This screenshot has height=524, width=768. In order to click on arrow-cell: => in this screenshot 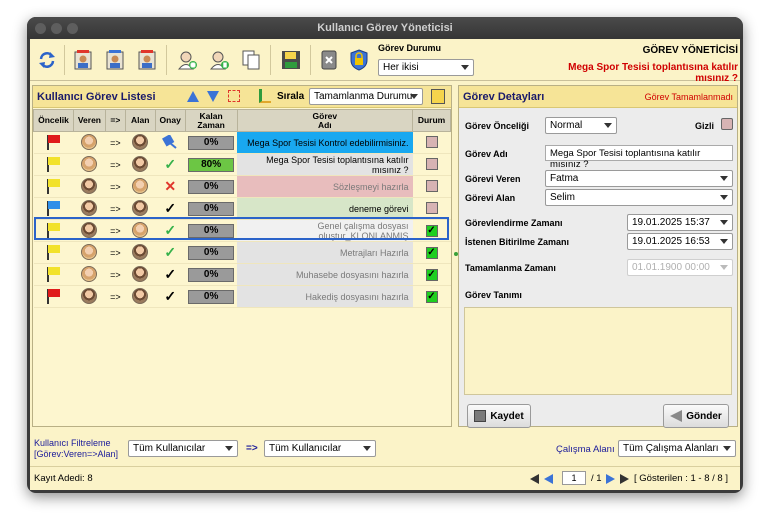, I will do `click(115, 296)`.